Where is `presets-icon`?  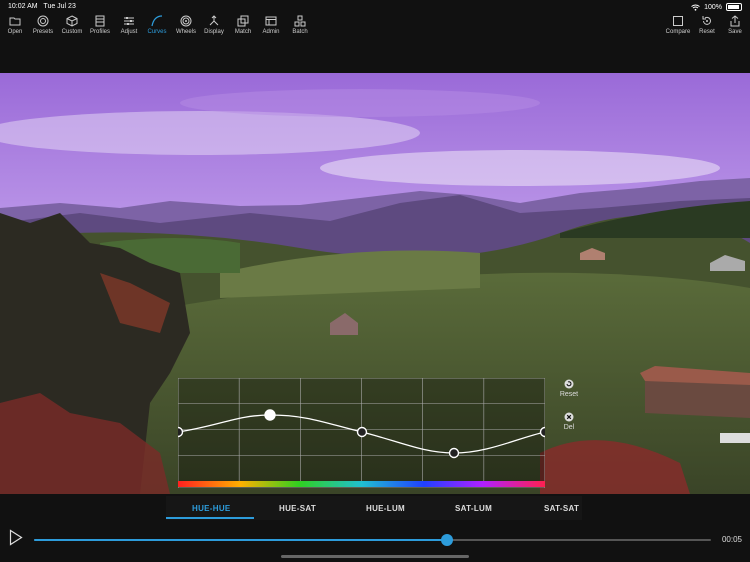 presets-icon is located at coordinates (43, 21).